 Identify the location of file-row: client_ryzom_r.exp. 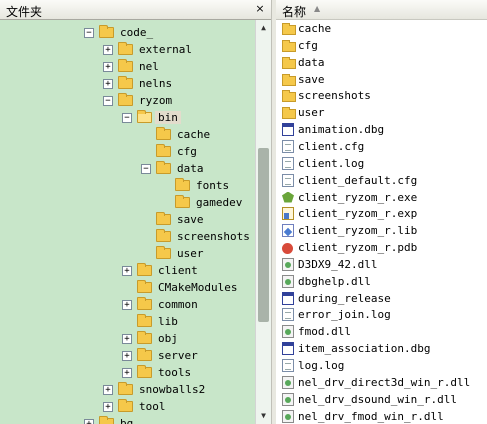
(383, 213).